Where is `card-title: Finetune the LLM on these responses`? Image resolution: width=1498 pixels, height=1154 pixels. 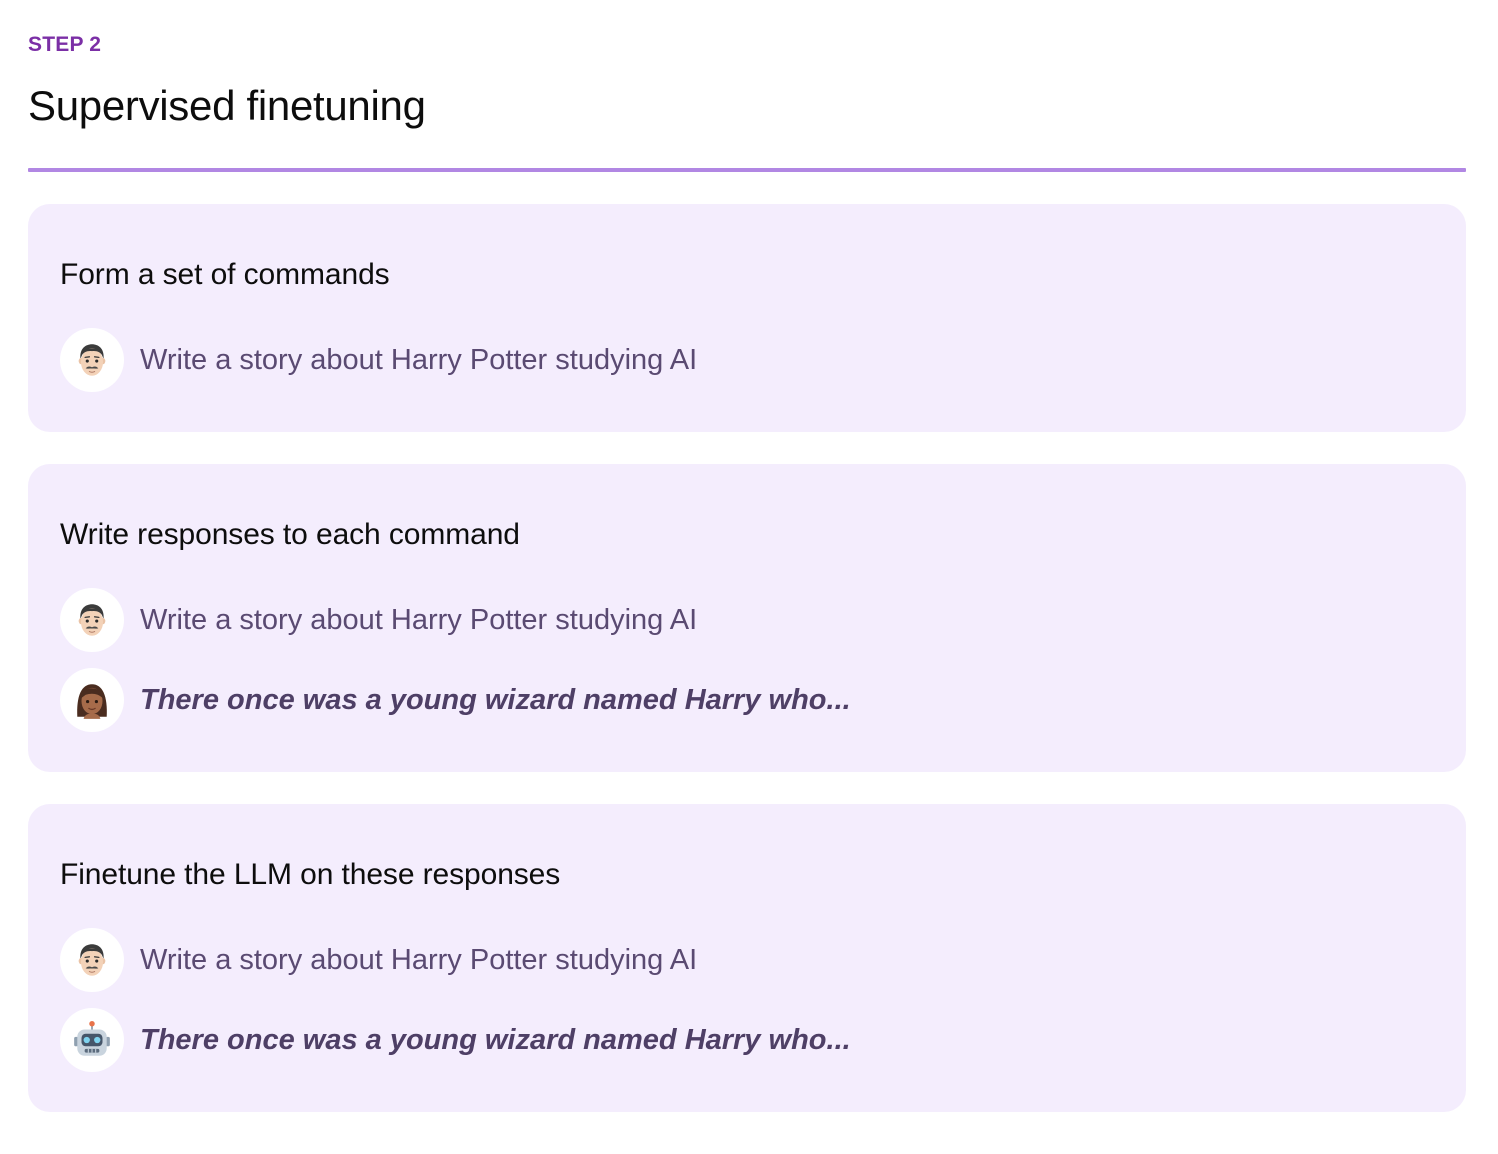 card-title: Finetune the LLM on these responses is located at coordinates (310, 874).